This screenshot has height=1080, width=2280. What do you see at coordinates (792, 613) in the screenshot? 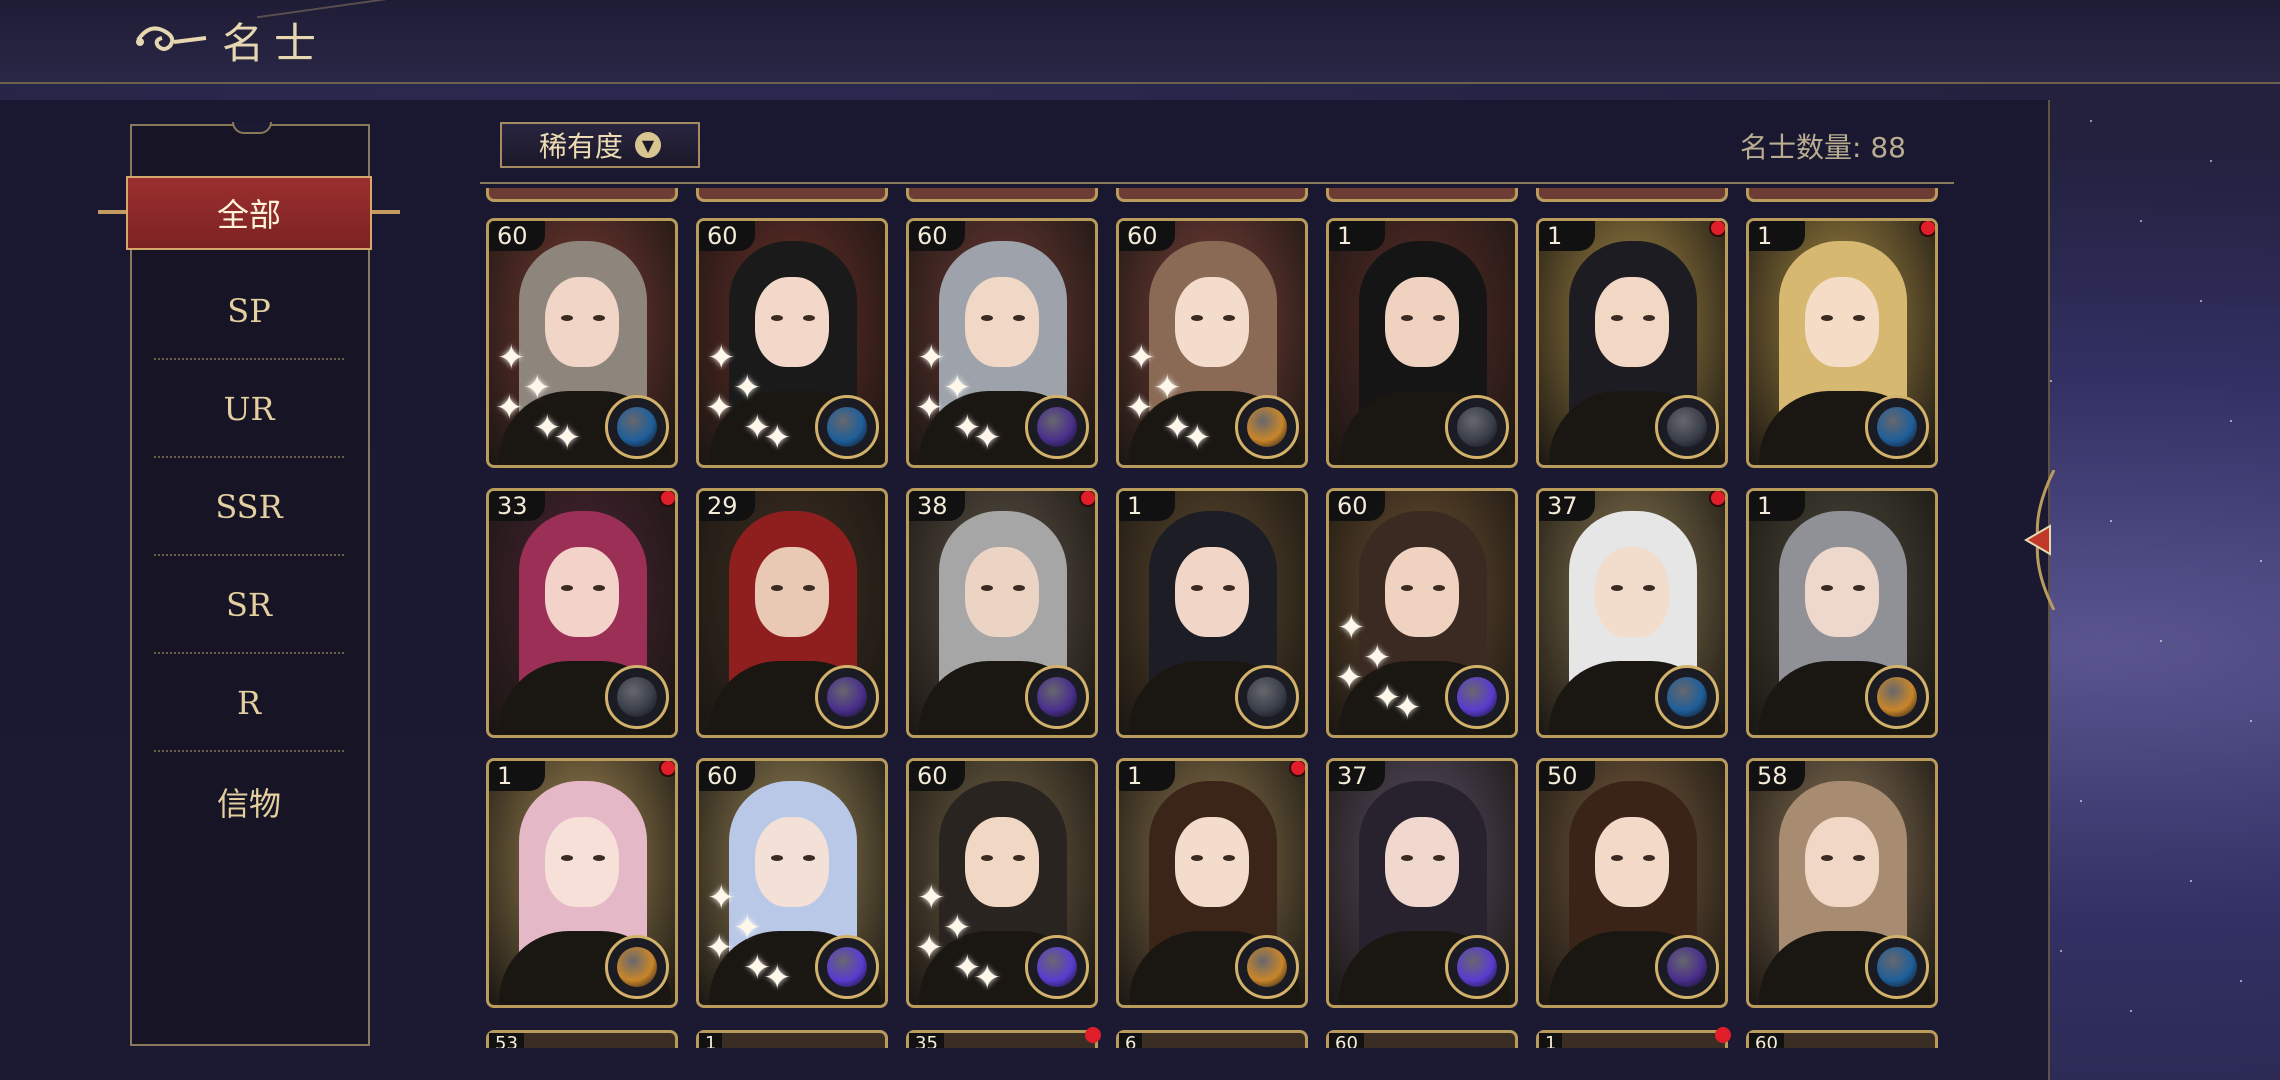
I see `hero-card: 29` at bounding box center [792, 613].